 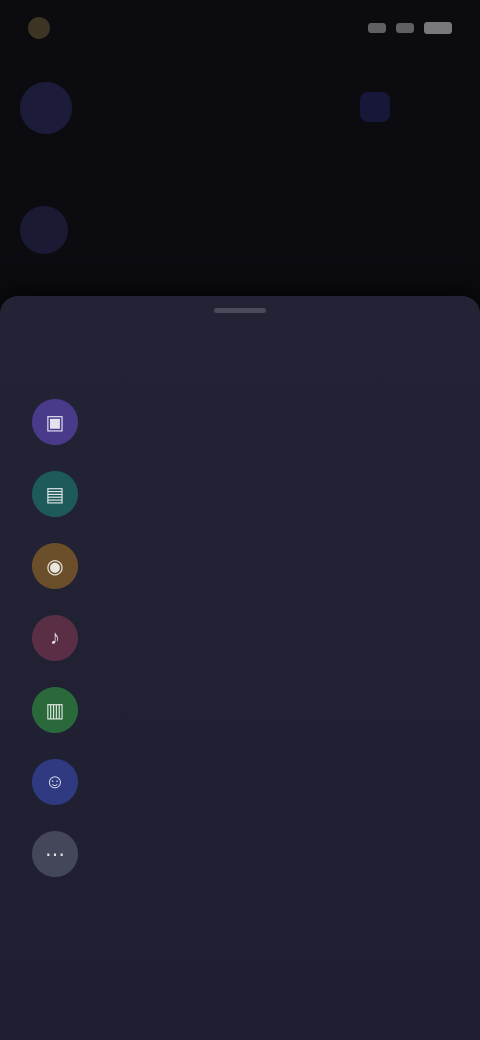 What do you see at coordinates (55, 566) in the screenshot?
I see `location-icon: ◉` at bounding box center [55, 566].